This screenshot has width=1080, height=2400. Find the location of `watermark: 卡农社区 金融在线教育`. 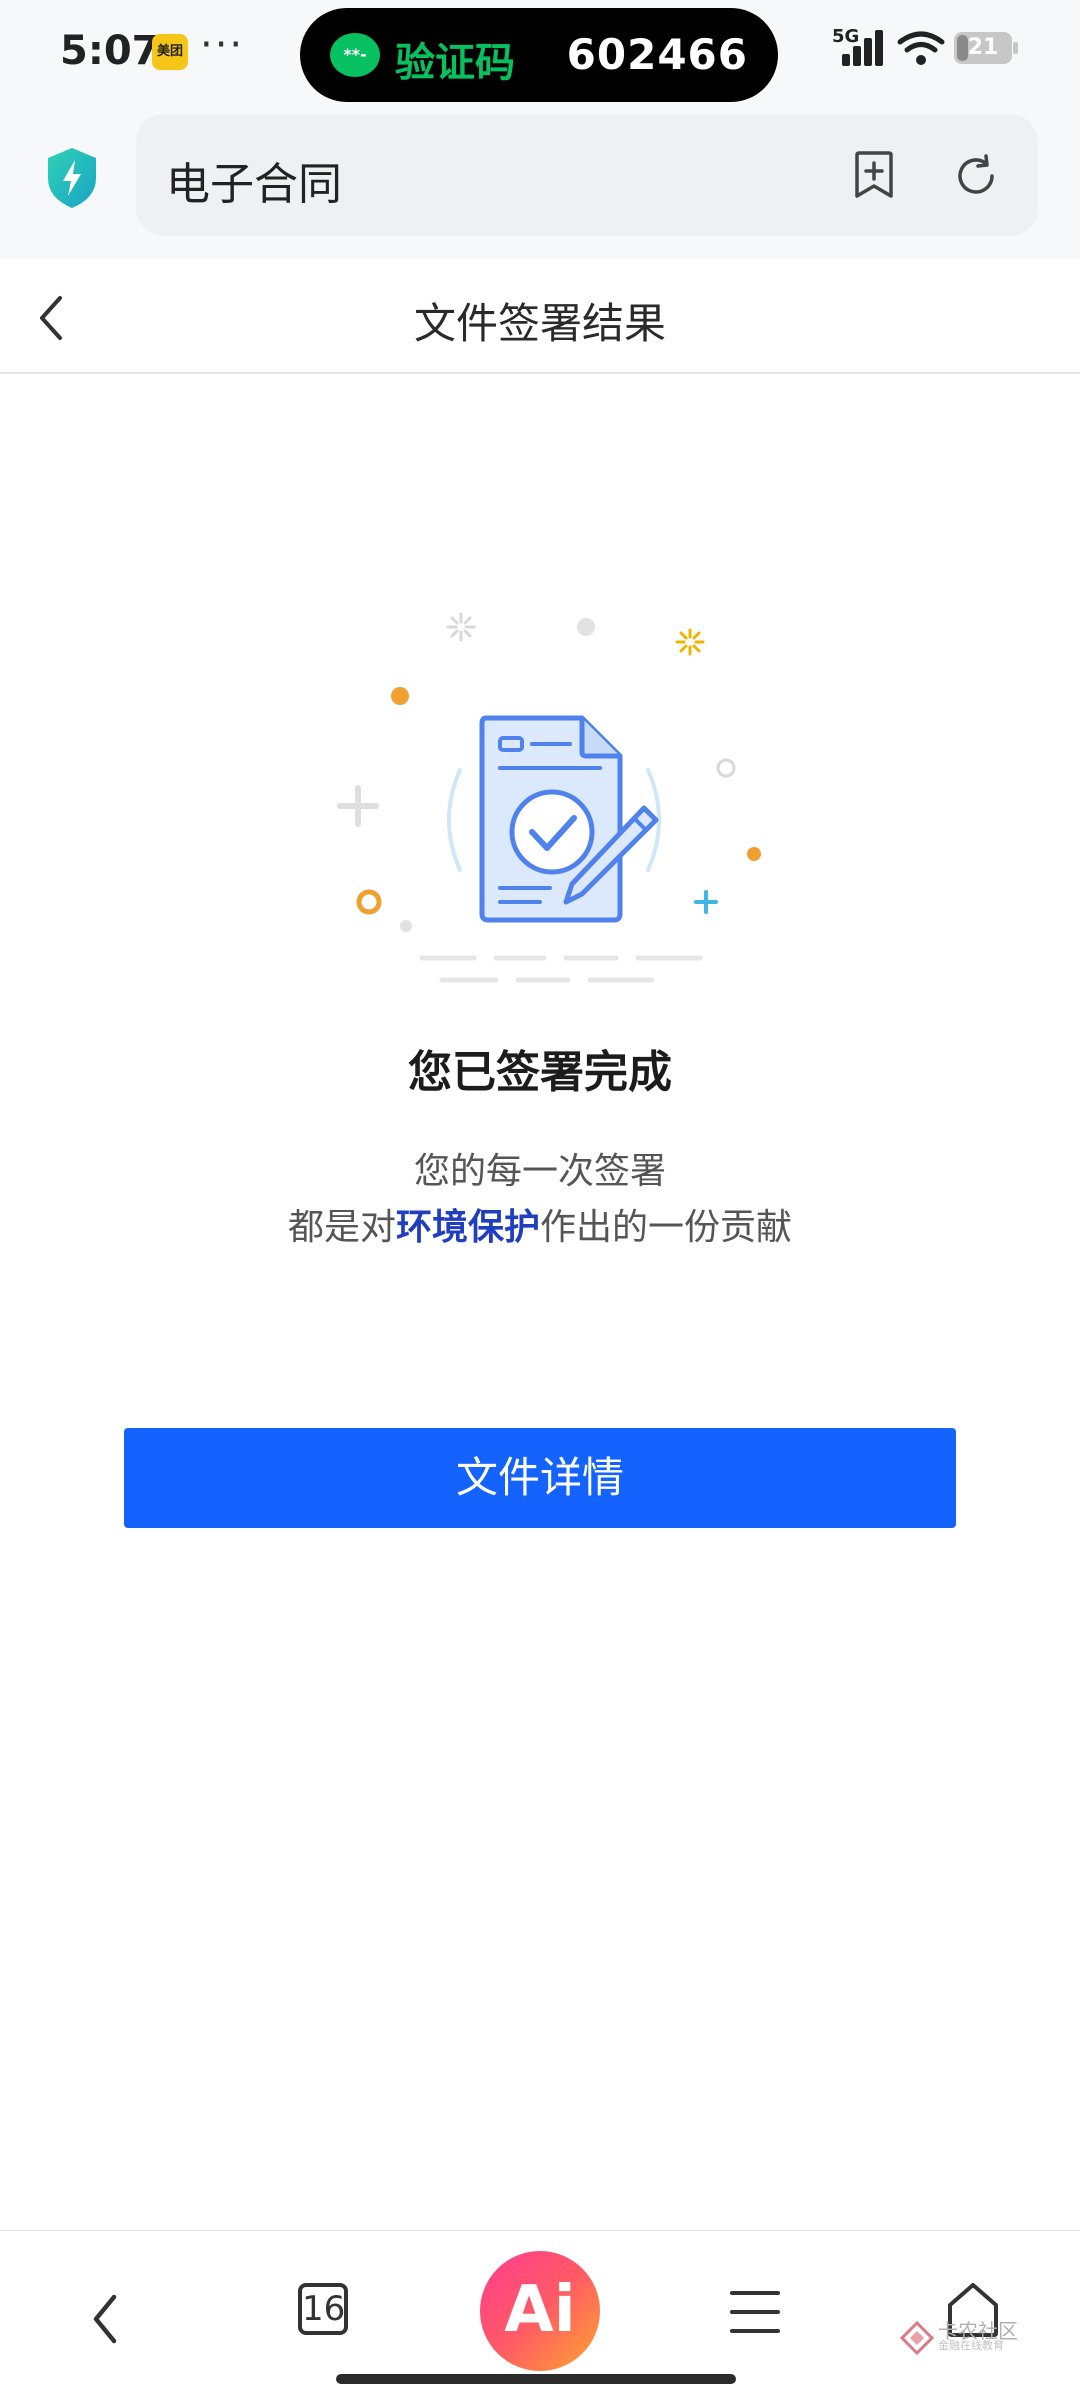

watermark: 卡农社区 金融在线教育 is located at coordinates (965, 2337).